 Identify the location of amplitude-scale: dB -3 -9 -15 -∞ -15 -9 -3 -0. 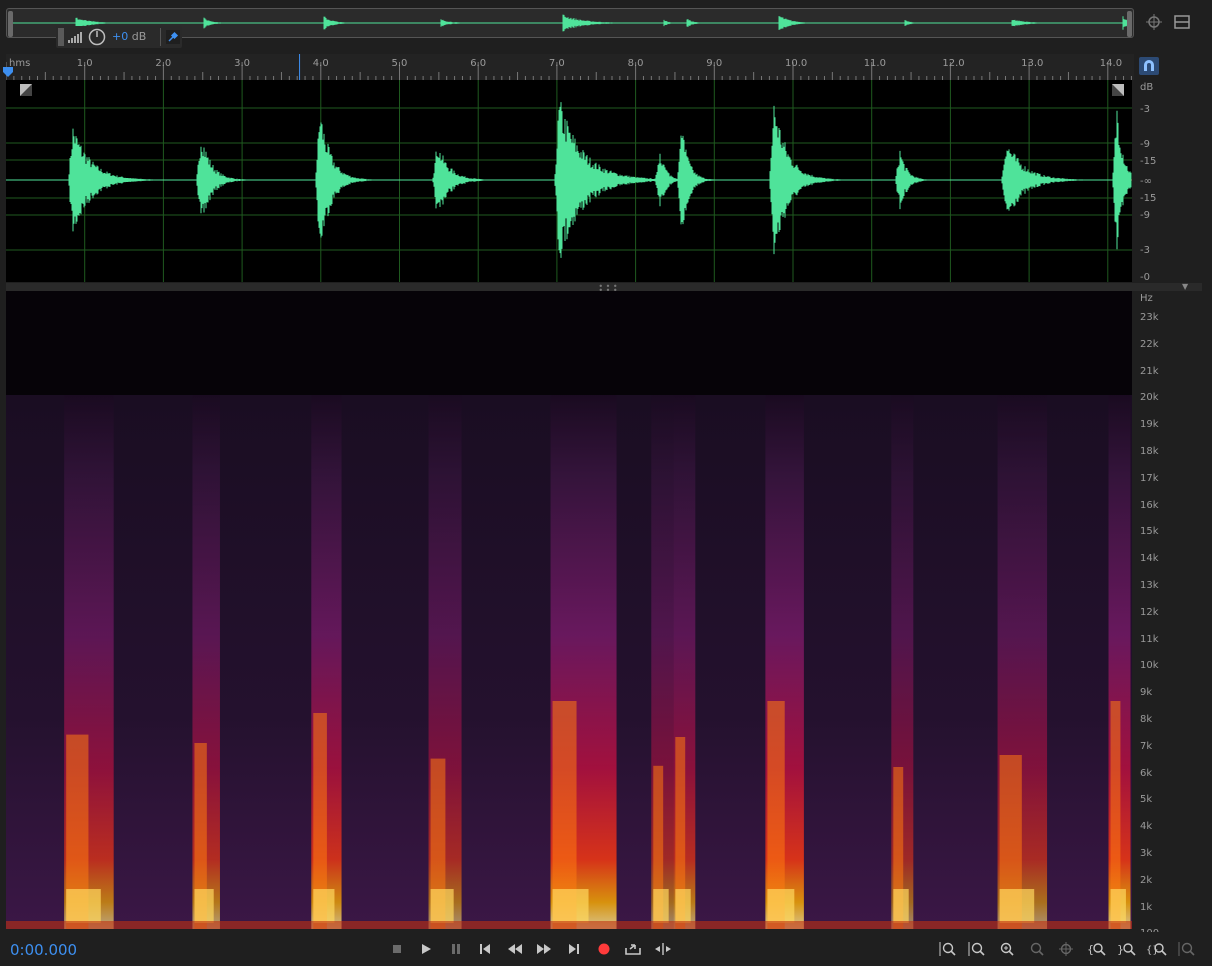
(1167, 181).